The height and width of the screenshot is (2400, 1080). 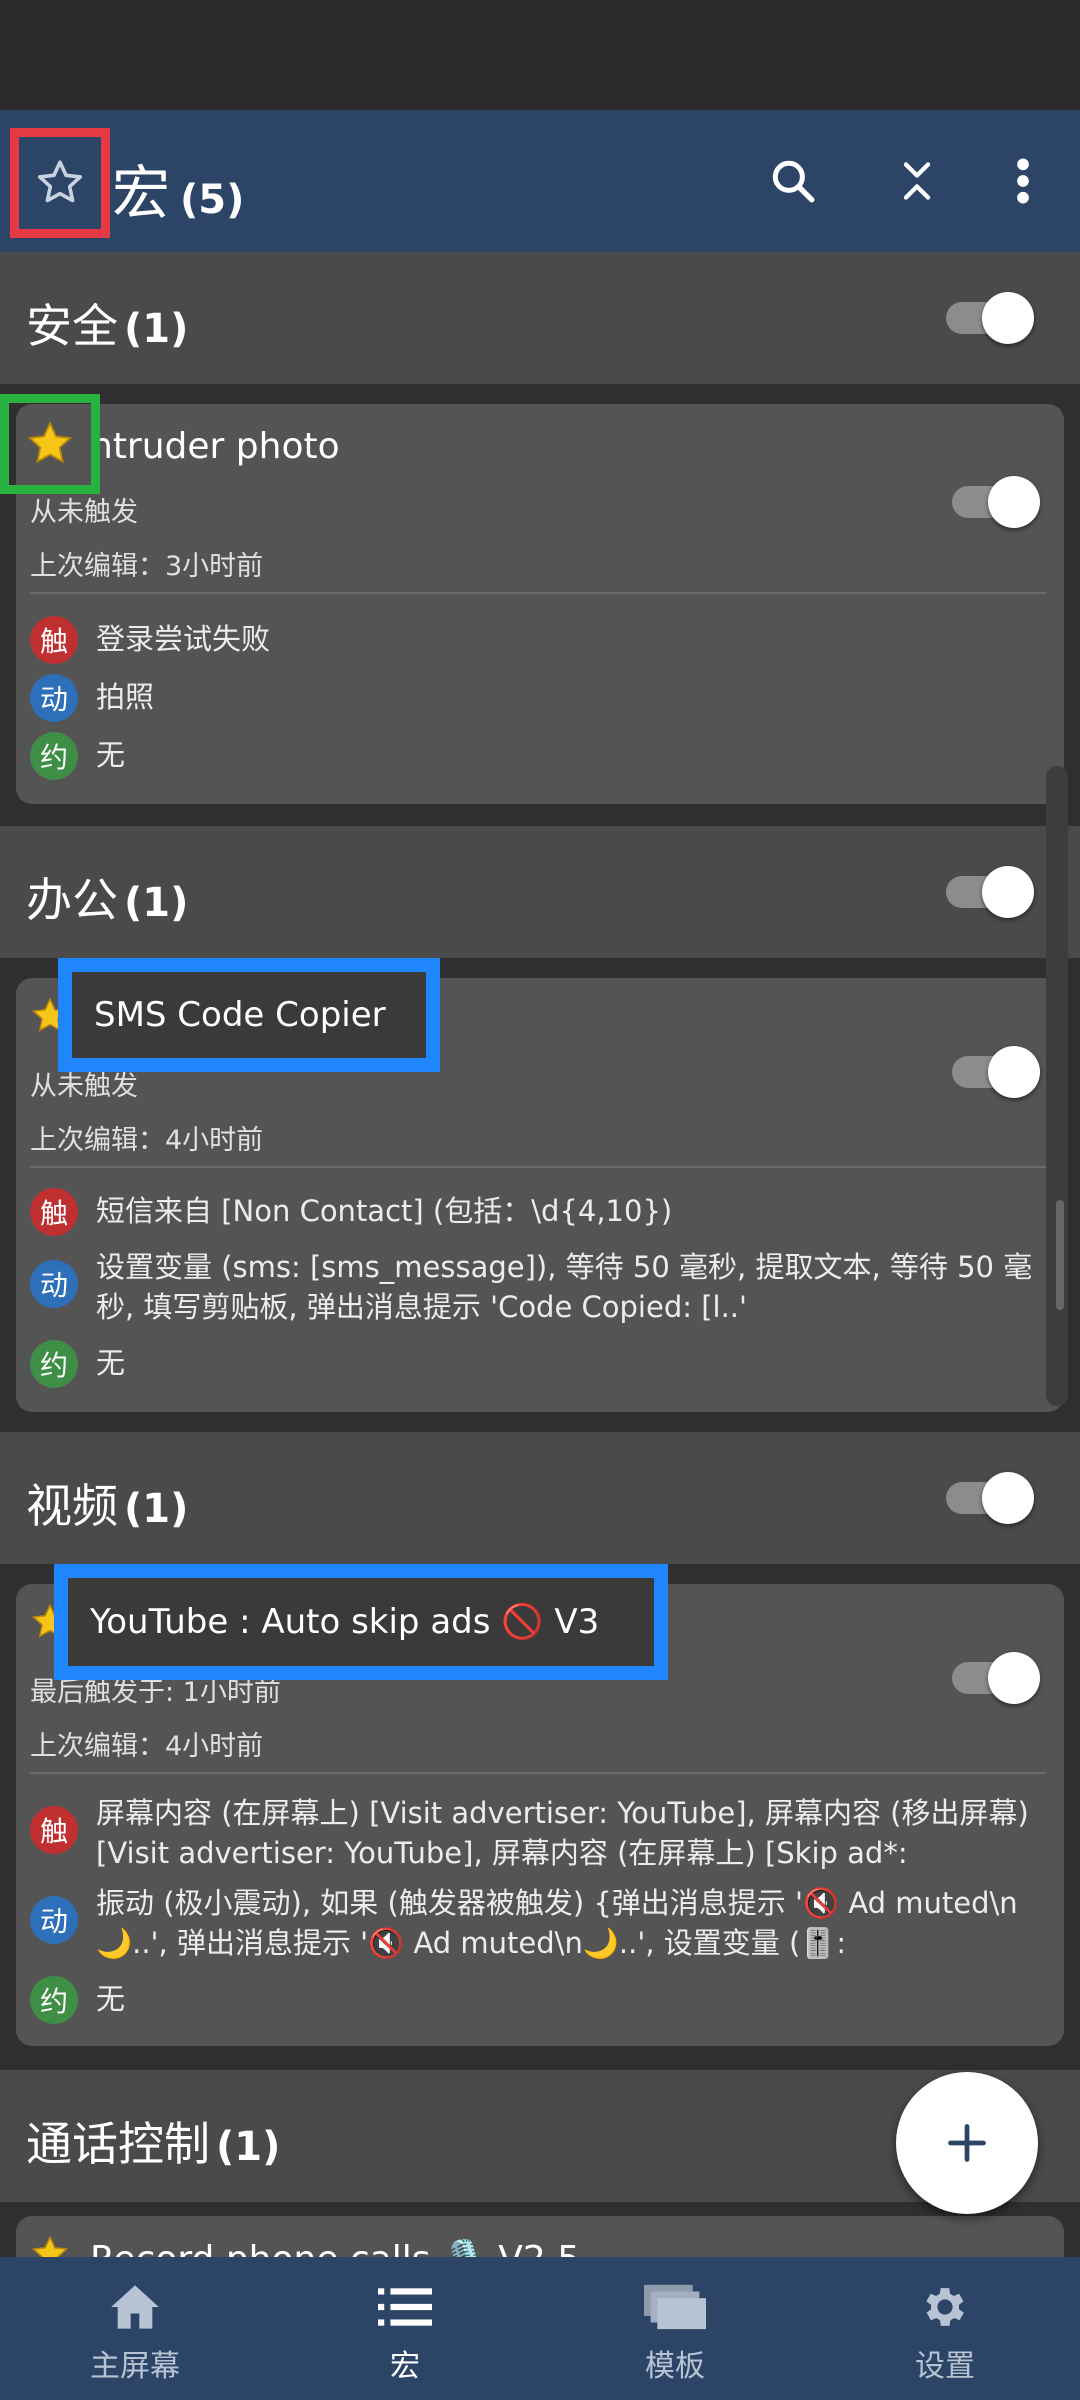 What do you see at coordinates (147, 566) in the screenshot?
I see `macro-last-edited: 上次编辑：3小时前` at bounding box center [147, 566].